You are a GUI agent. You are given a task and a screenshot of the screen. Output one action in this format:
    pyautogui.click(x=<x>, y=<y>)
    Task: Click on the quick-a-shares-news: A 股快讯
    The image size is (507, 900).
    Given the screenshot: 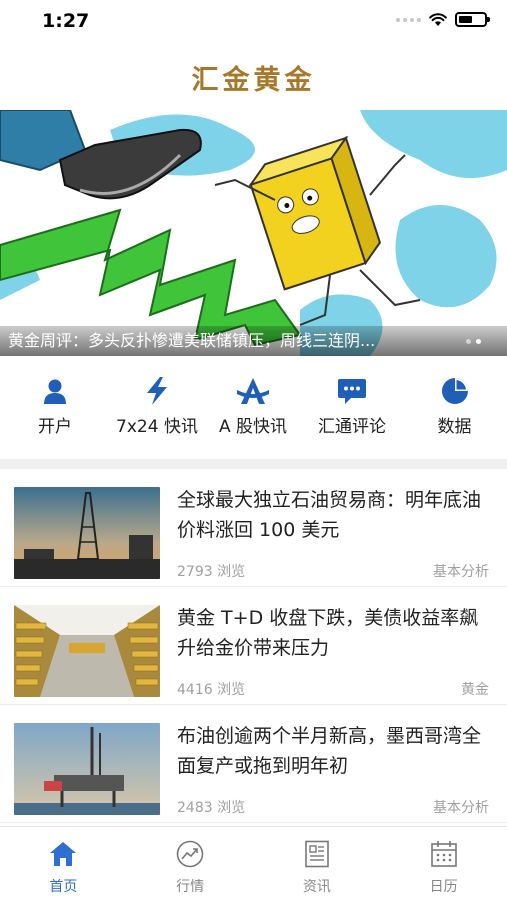 What is the action you would take?
    pyautogui.click(x=253, y=408)
    